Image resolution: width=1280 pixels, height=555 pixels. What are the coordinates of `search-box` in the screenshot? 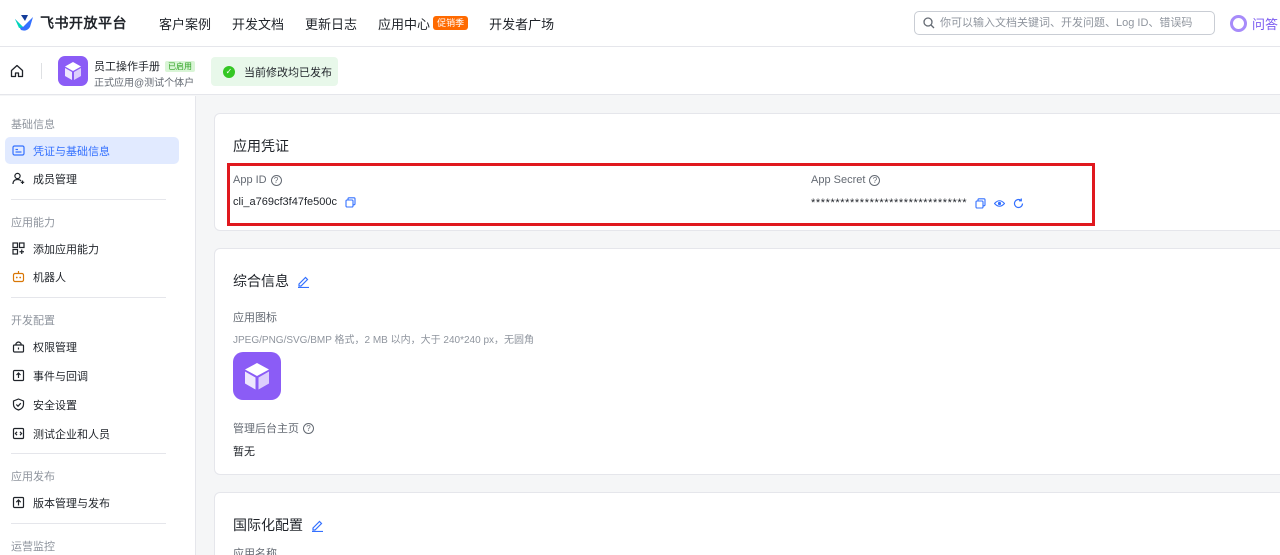 It's located at (1064, 23).